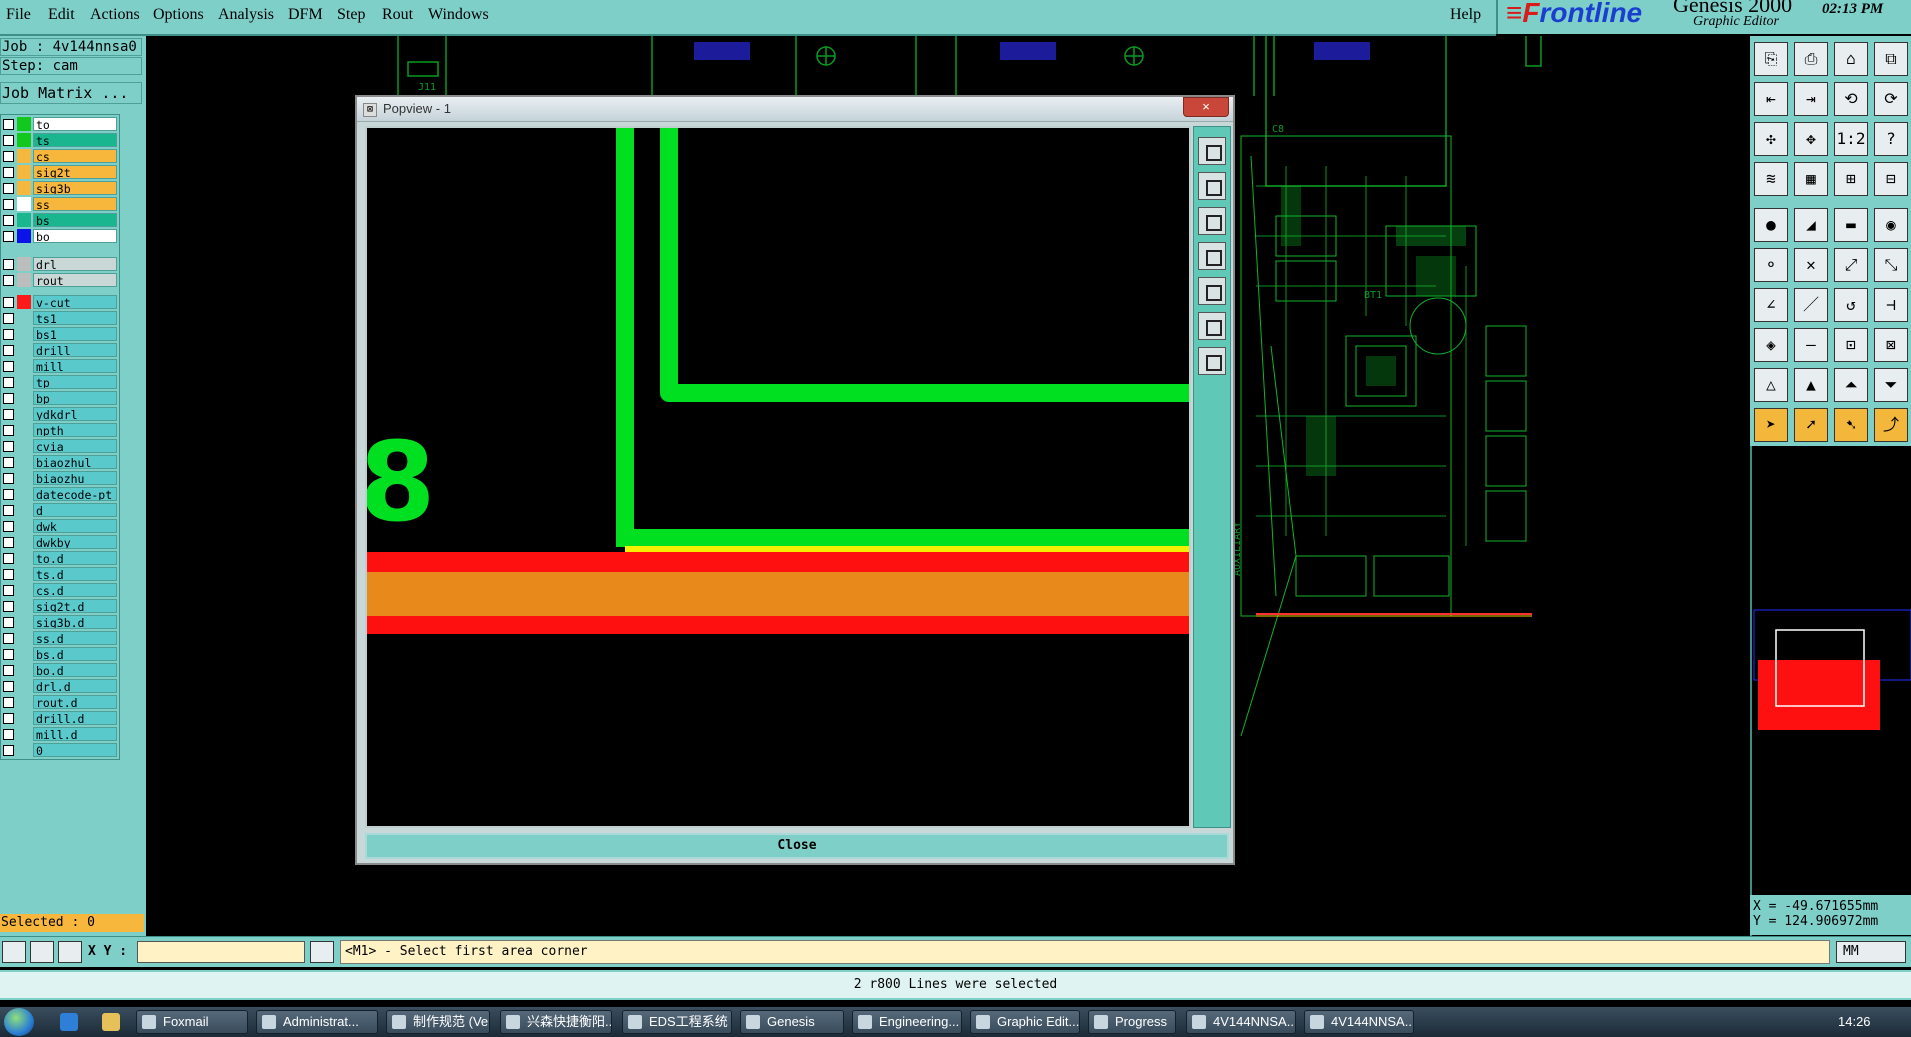 This screenshot has width=1911, height=1037. What do you see at coordinates (795, 109) in the screenshot?
I see `popview-titlebar: ⊠ Popview - 1 ×` at bounding box center [795, 109].